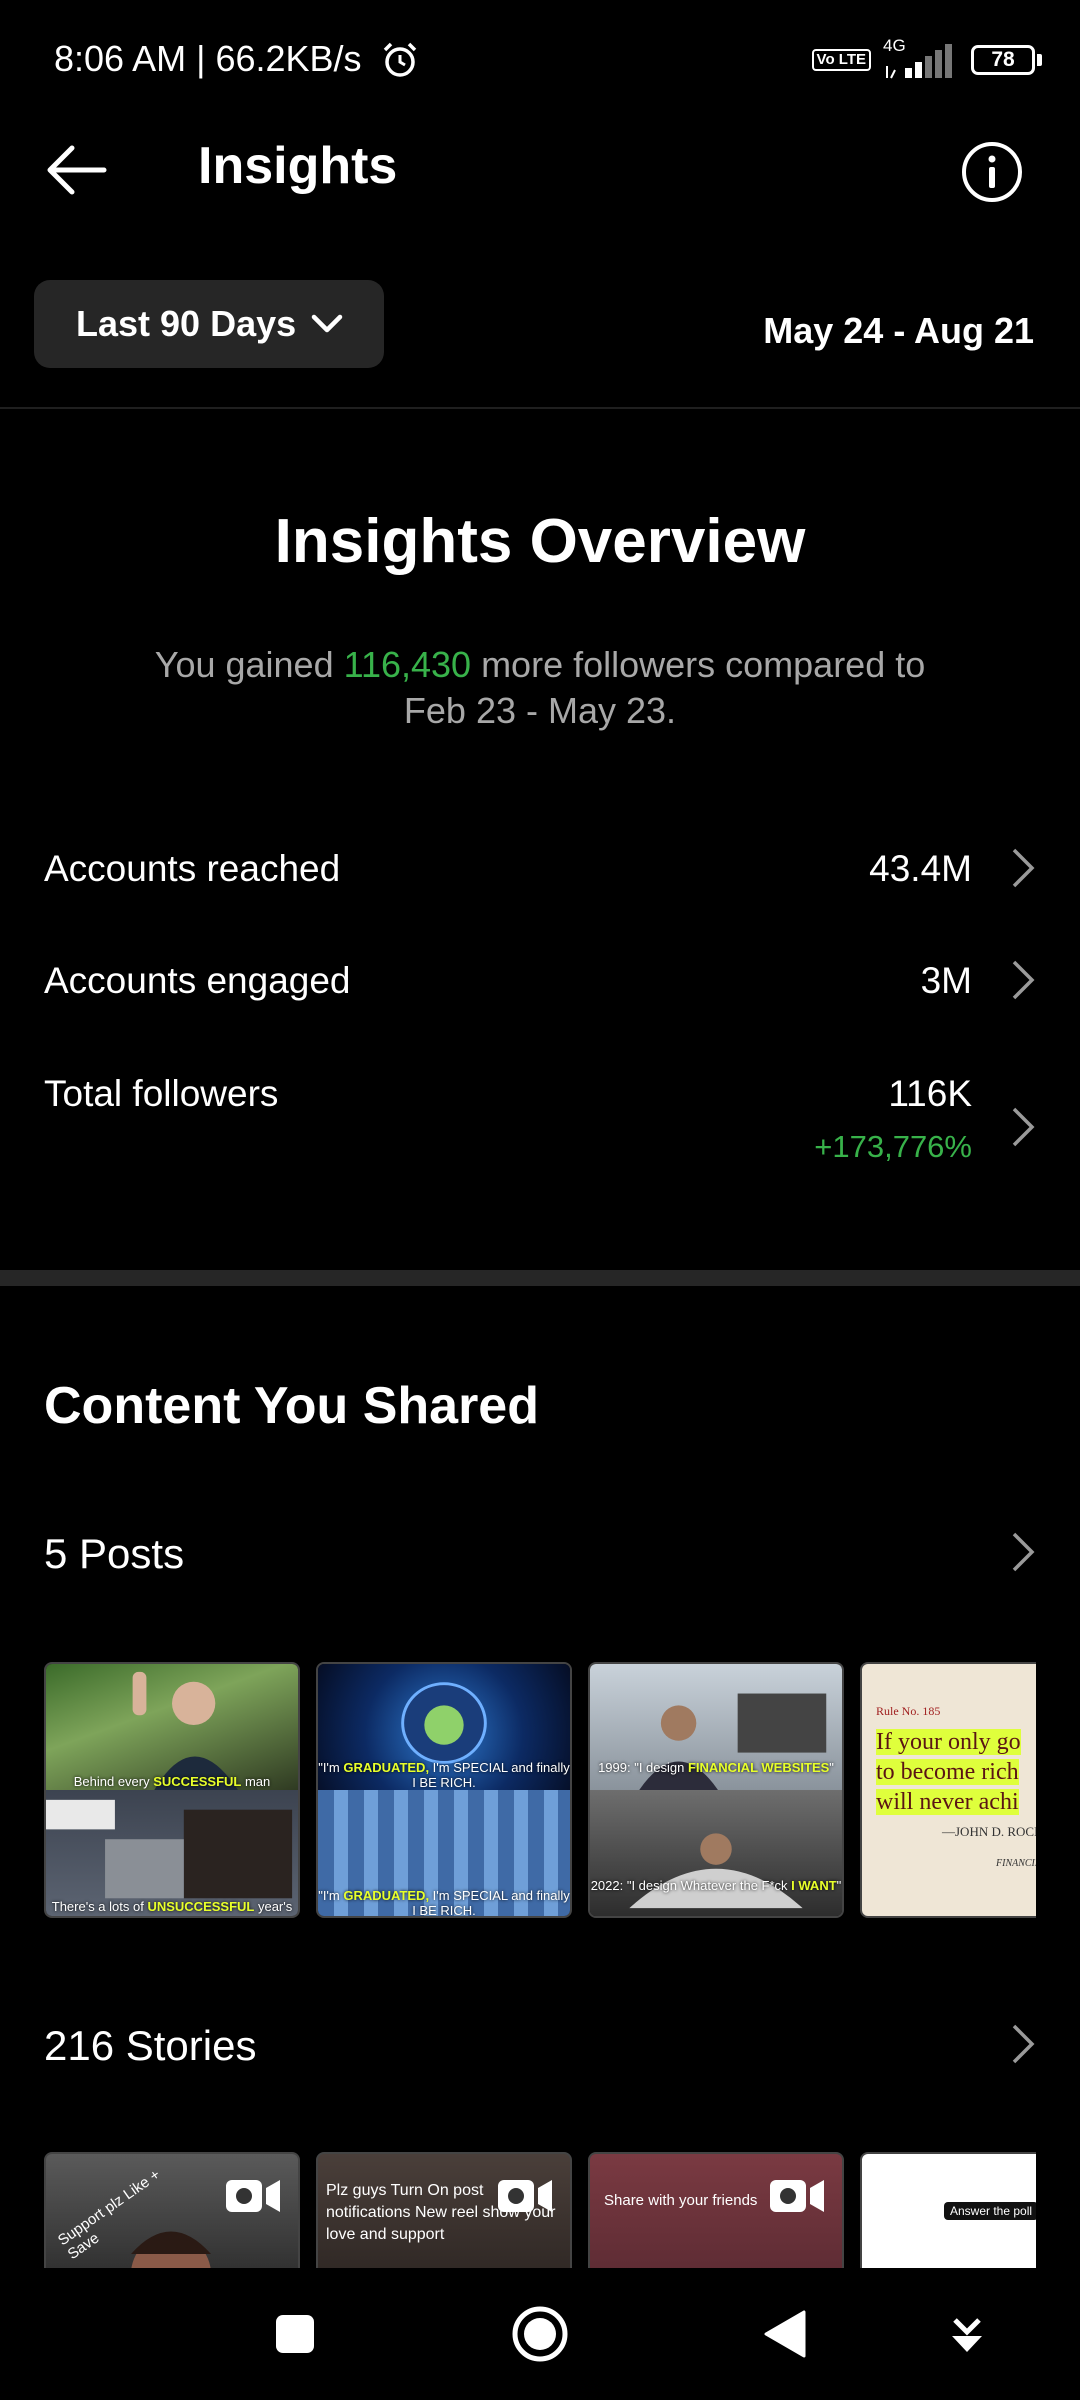 This screenshot has height=2400, width=1080. What do you see at coordinates (716, 2210) in the screenshot?
I see `story-thumbnail: Share with your friends` at bounding box center [716, 2210].